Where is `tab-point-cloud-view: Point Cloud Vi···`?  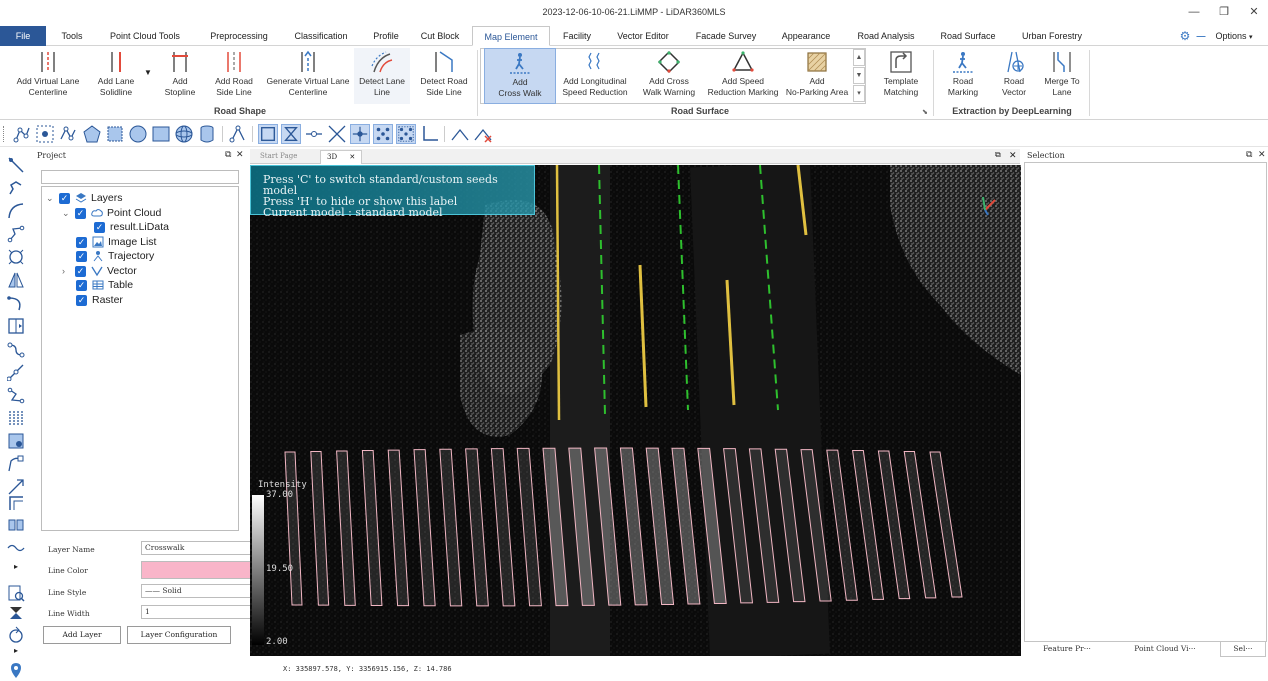 tab-point-cloud-view: Point Cloud Vi··· is located at coordinates (1165, 649).